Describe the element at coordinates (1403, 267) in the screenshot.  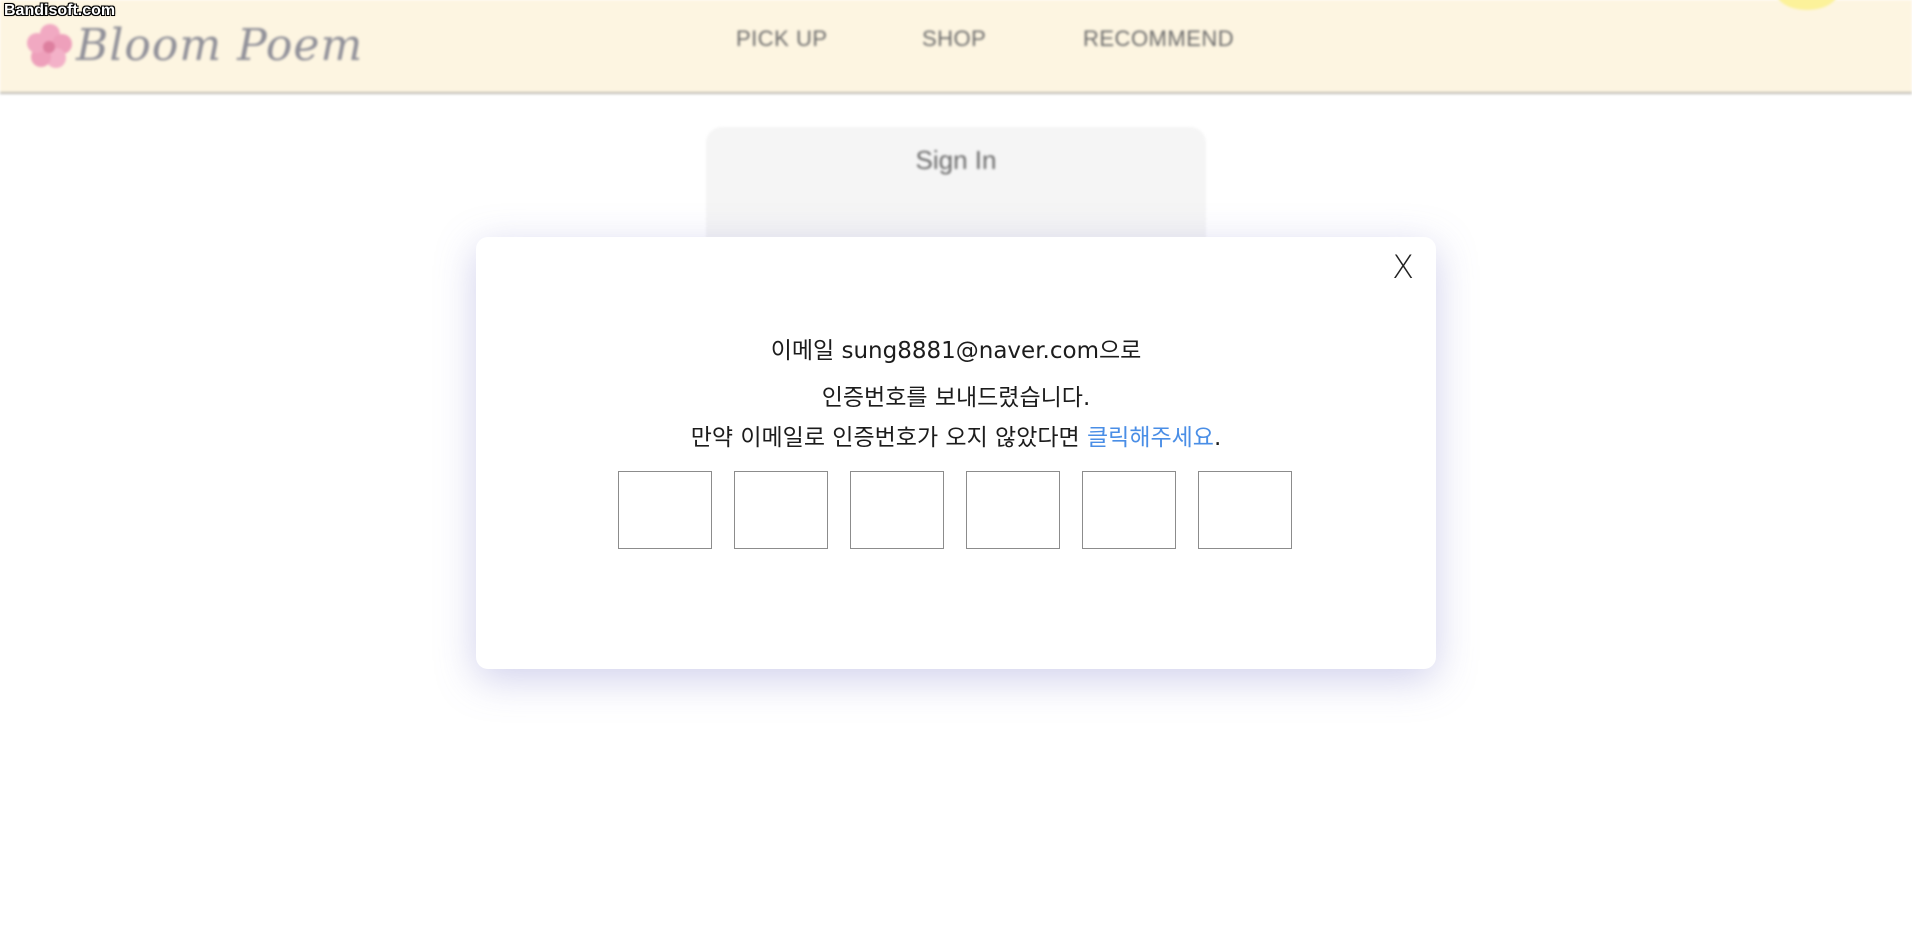
I see `close-button: X` at that location.